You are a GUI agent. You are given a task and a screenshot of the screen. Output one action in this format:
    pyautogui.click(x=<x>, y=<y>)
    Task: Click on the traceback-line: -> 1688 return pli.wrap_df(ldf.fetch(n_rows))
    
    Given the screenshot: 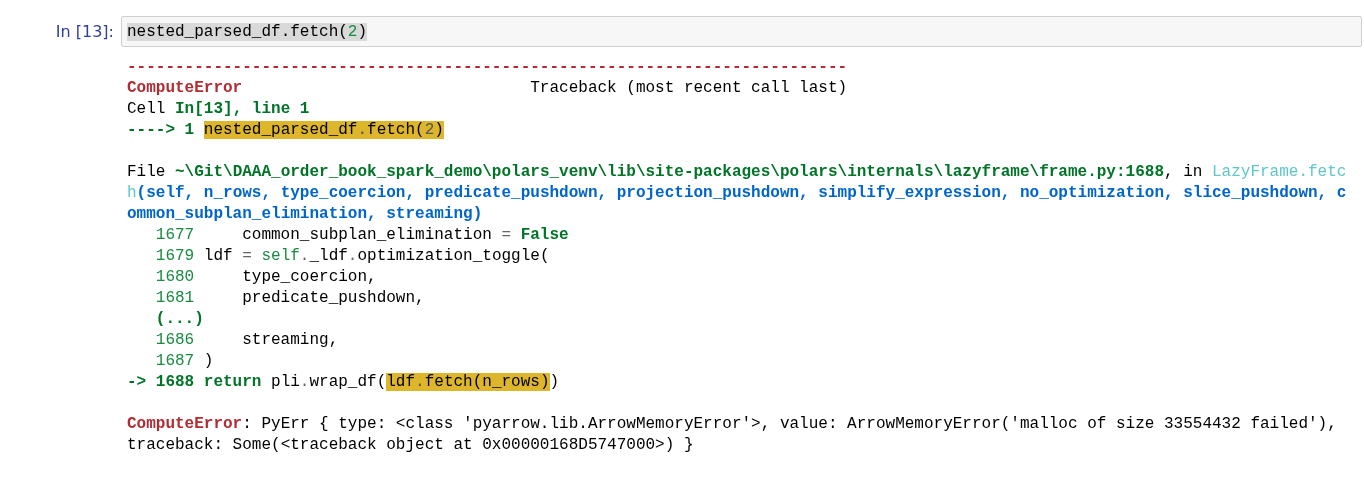 What is the action you would take?
    pyautogui.click(x=344, y=382)
    